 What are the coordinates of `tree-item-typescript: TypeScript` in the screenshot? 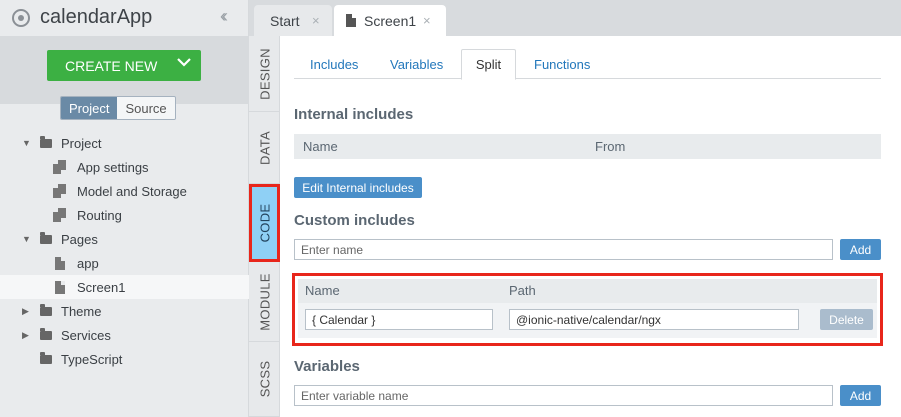 It's located at (124, 359).